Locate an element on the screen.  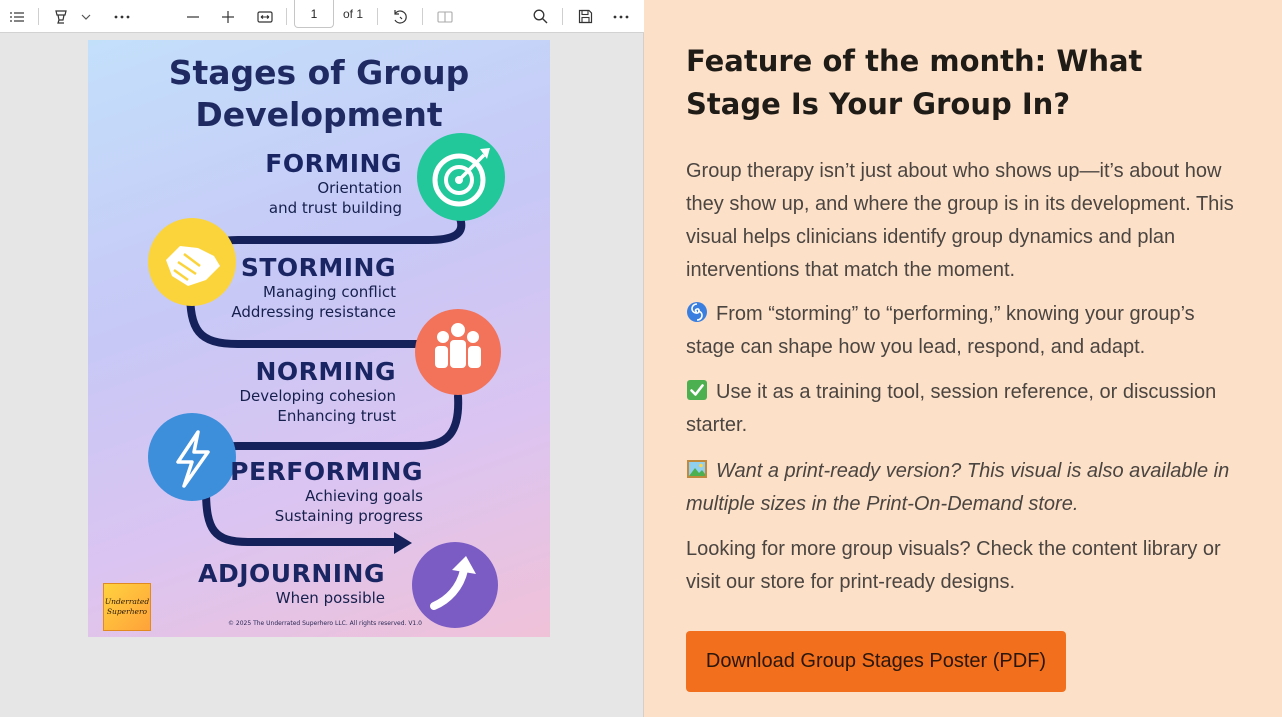
check-mark-icon is located at coordinates (697, 390).